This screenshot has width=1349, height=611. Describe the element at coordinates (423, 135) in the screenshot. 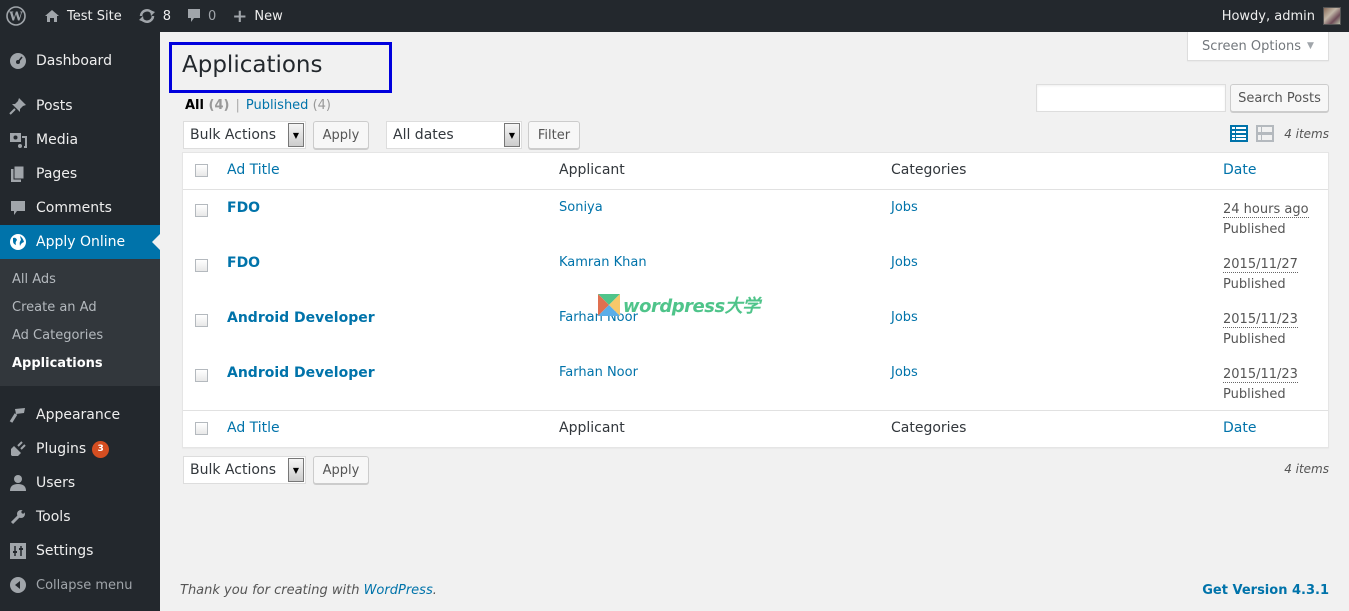

I see `date-filter-value: All dates` at that location.